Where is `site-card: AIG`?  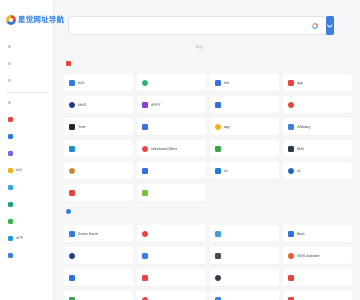 site-card: AIG is located at coordinates (98, 82).